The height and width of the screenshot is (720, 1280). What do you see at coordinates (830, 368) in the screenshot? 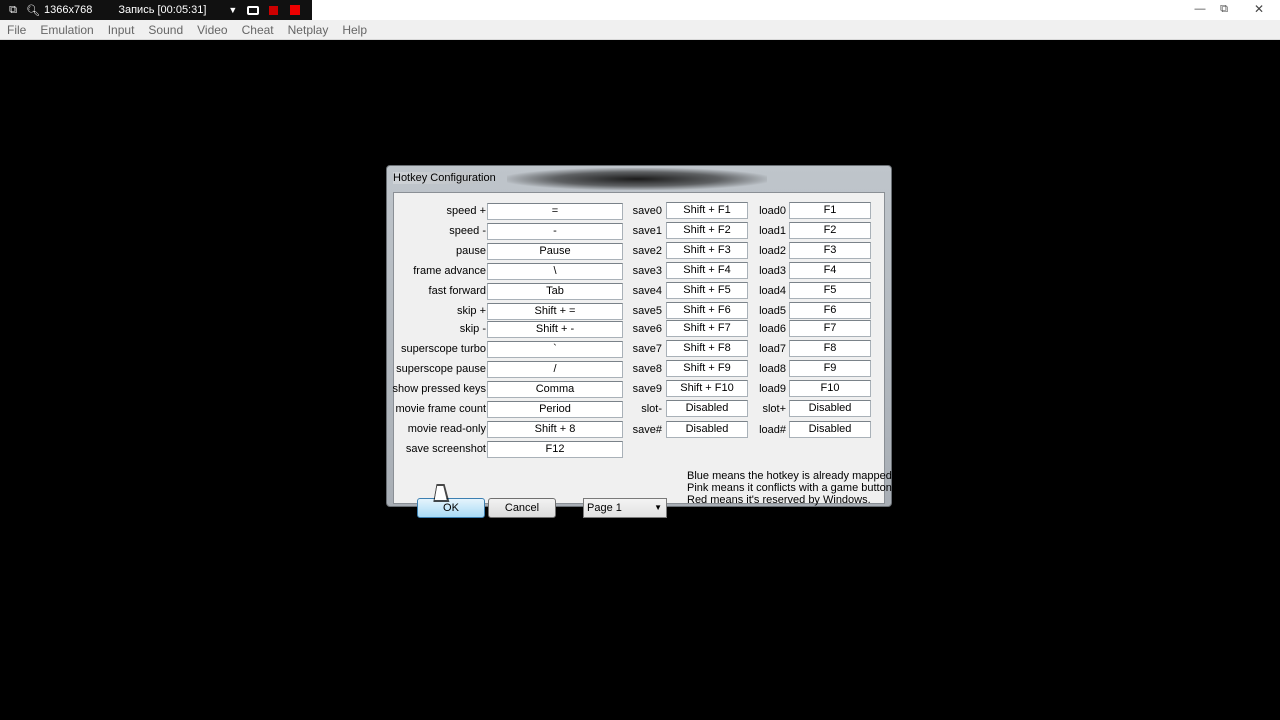
I see `load-slot-field: F9` at bounding box center [830, 368].